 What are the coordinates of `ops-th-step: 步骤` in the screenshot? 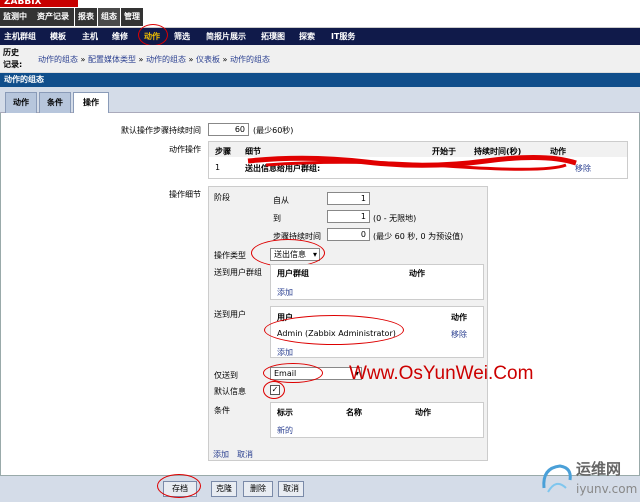 It's located at (223, 151).